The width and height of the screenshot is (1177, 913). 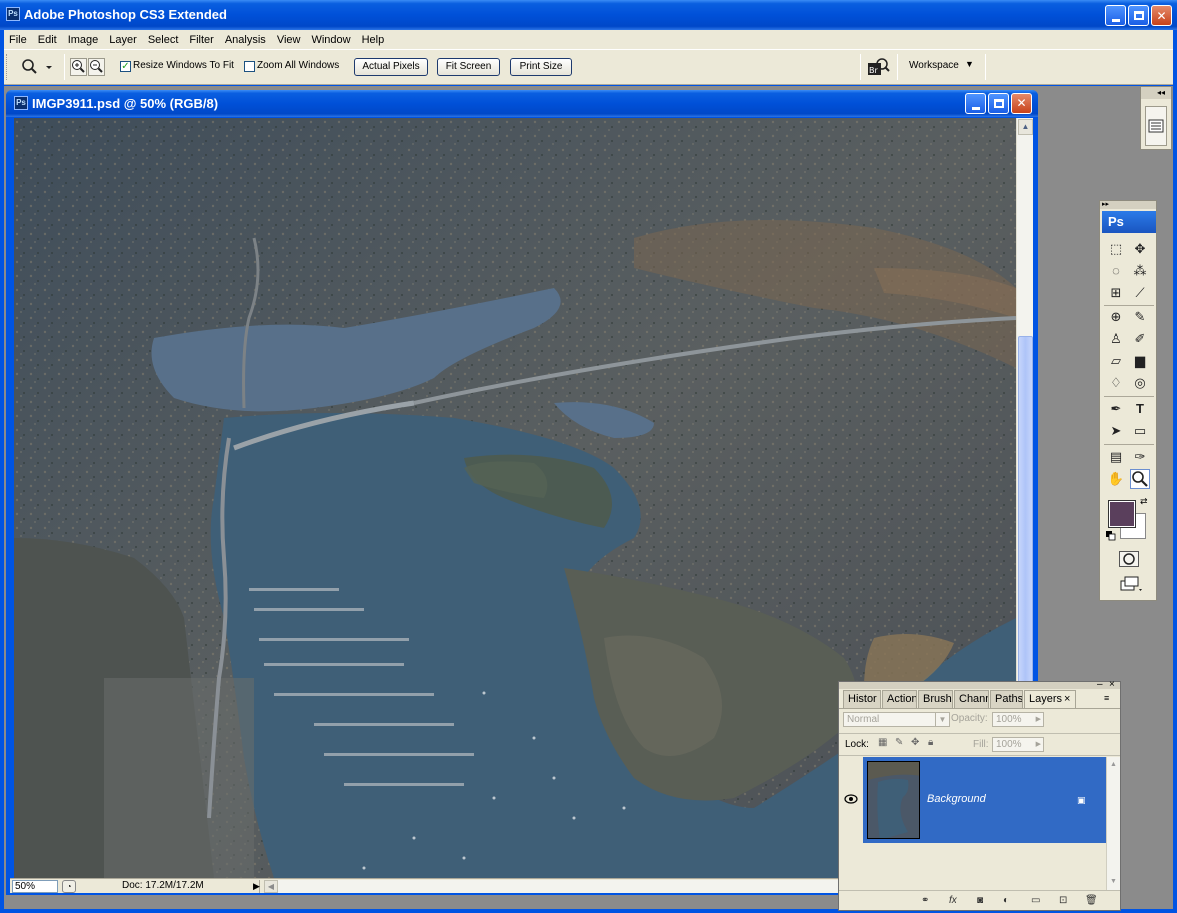 What do you see at coordinates (953, 900) in the screenshot?
I see `layer-style-icon: fx` at bounding box center [953, 900].